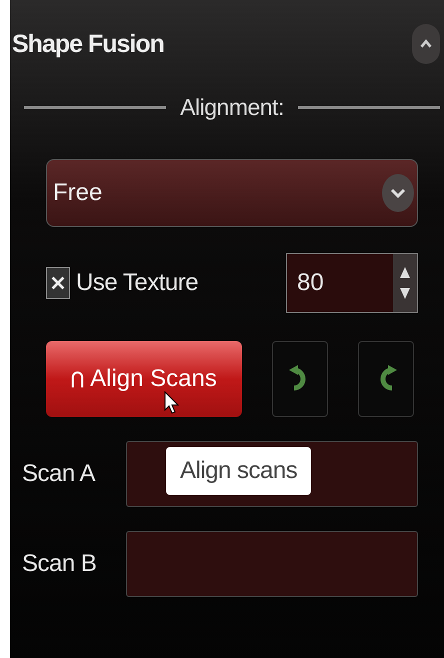  What do you see at coordinates (232, 193) in the screenshot?
I see `alignment-dropdown: Free` at bounding box center [232, 193].